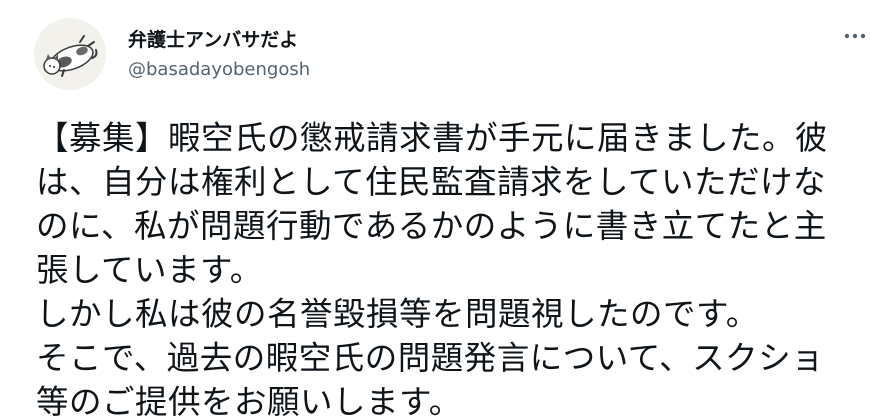  I want to click on author-handle: @basadayobengosh, so click(219, 70).